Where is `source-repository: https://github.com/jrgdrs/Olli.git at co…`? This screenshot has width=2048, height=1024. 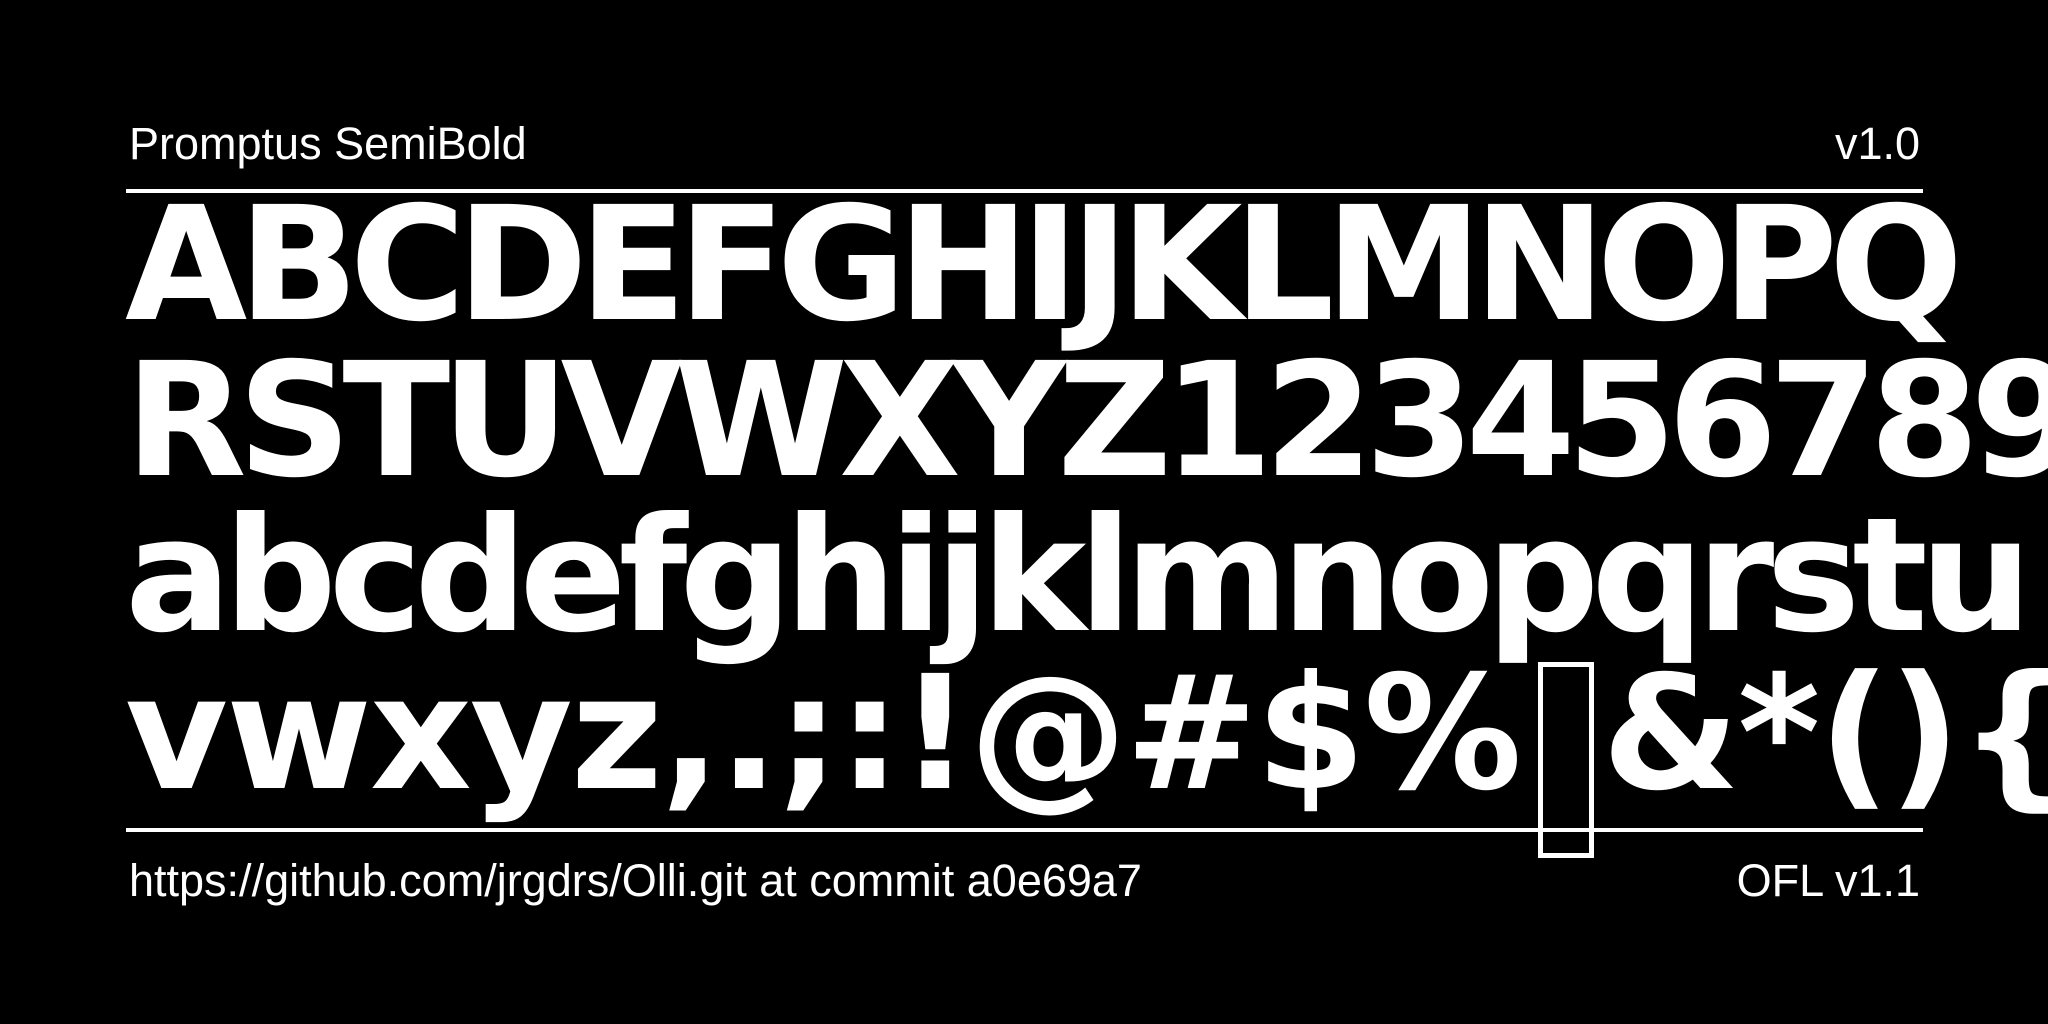
source-repository: https://github.com/jrgdrs/Olli.git at co… is located at coordinates (635, 880).